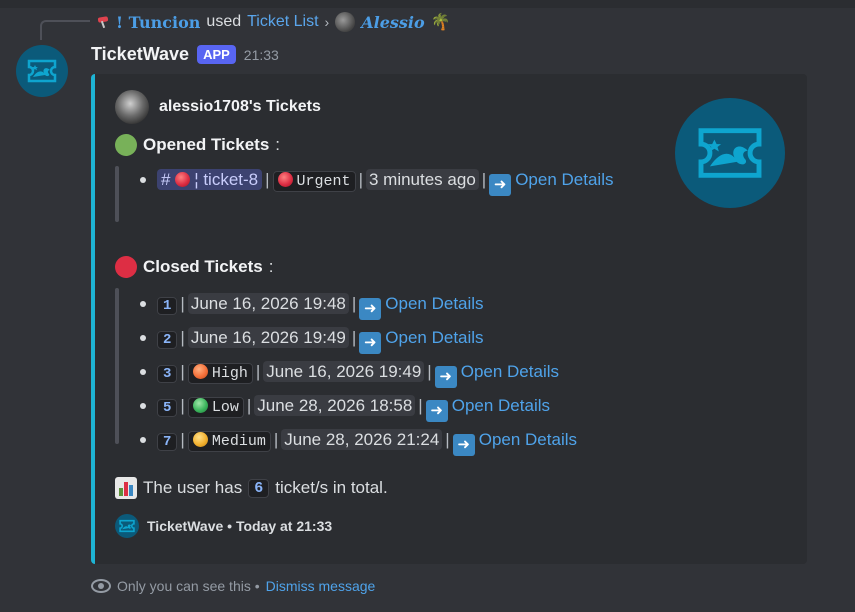 The width and height of the screenshot is (855, 612). Describe the element at coordinates (216, 54) in the screenshot. I see `app-badge: APP` at that location.